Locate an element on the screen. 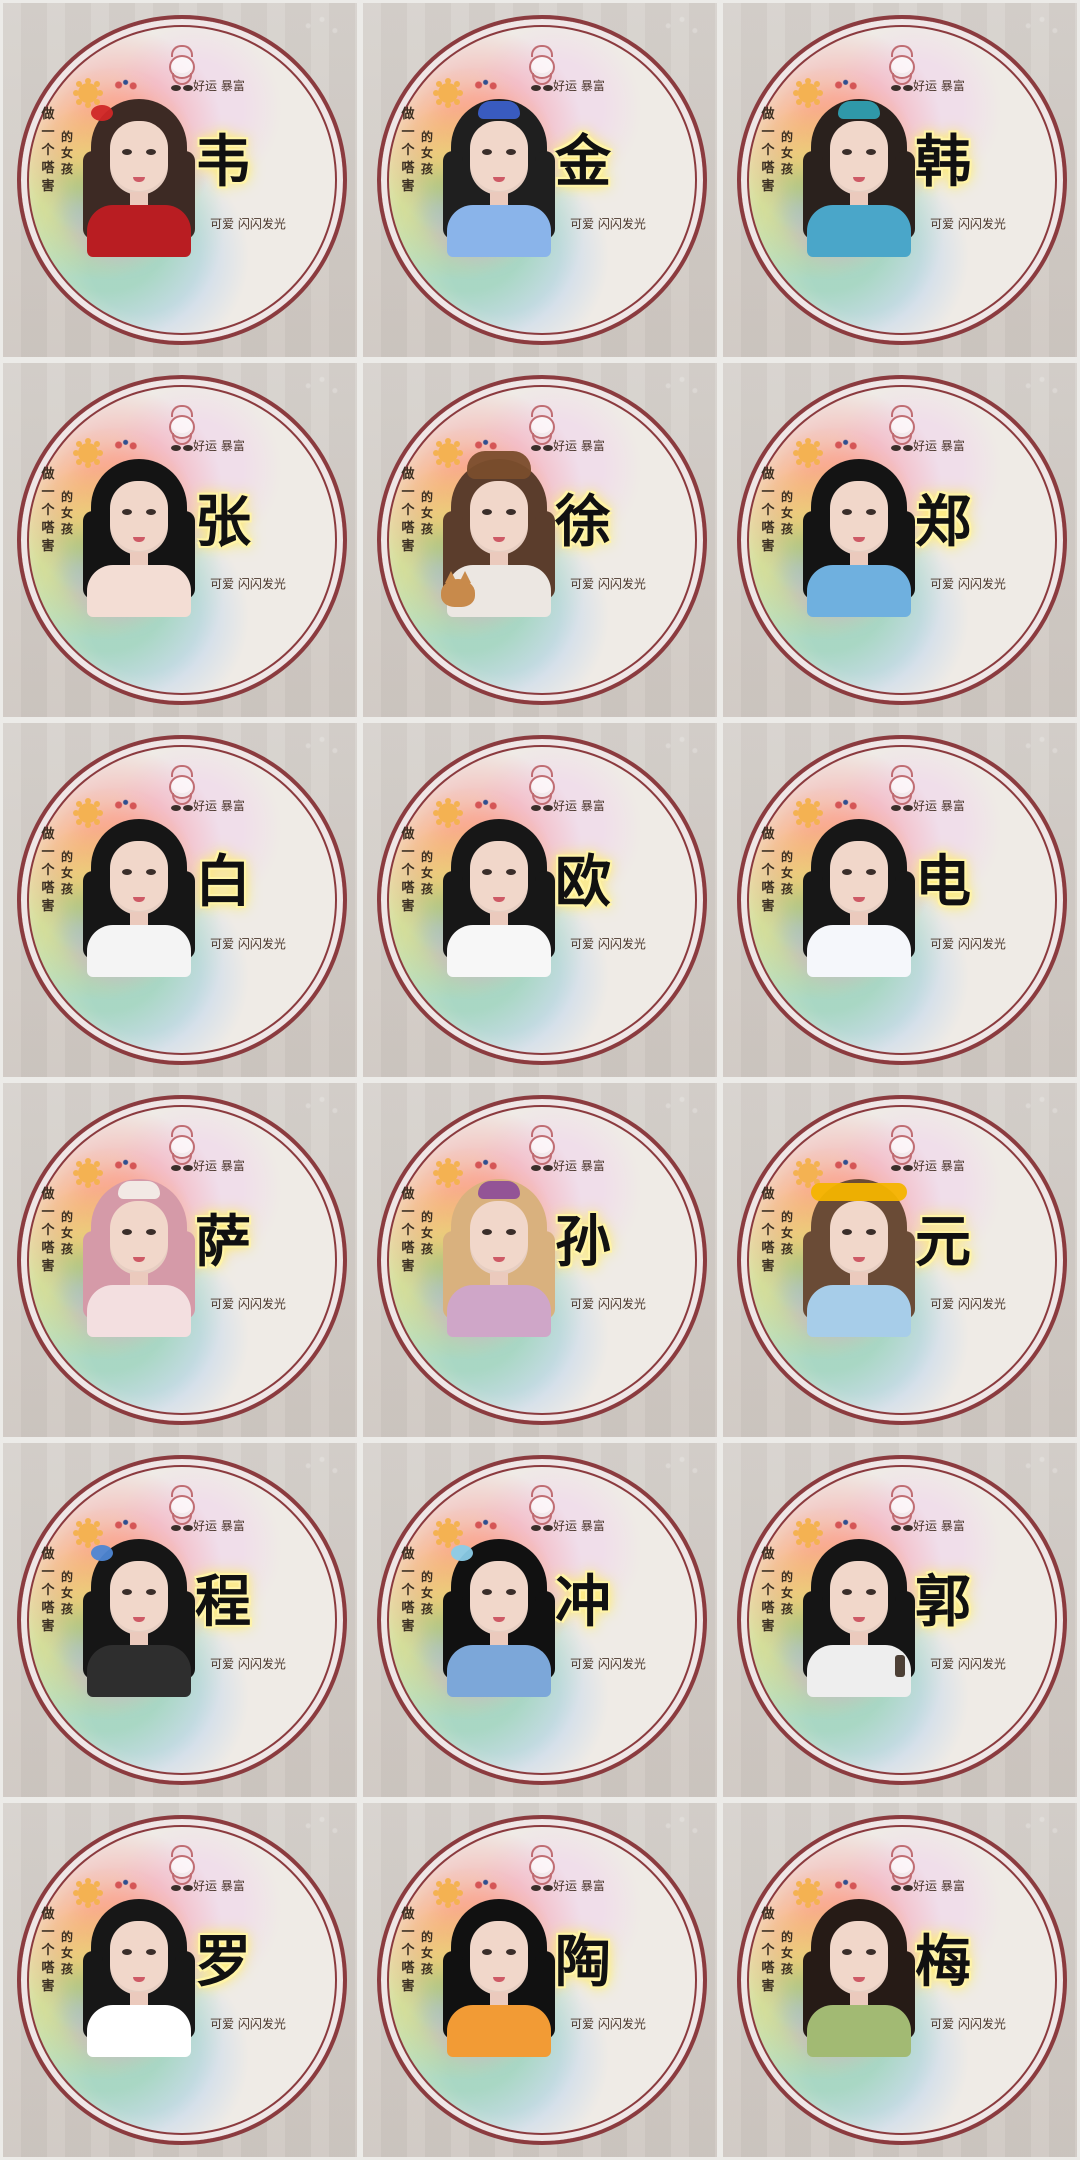 The image size is (1080, 2160). avatar-badge: 做一个嗒害 的女孩 好运 暴富 可爱 闪闪发光程 is located at coordinates (182, 1620).